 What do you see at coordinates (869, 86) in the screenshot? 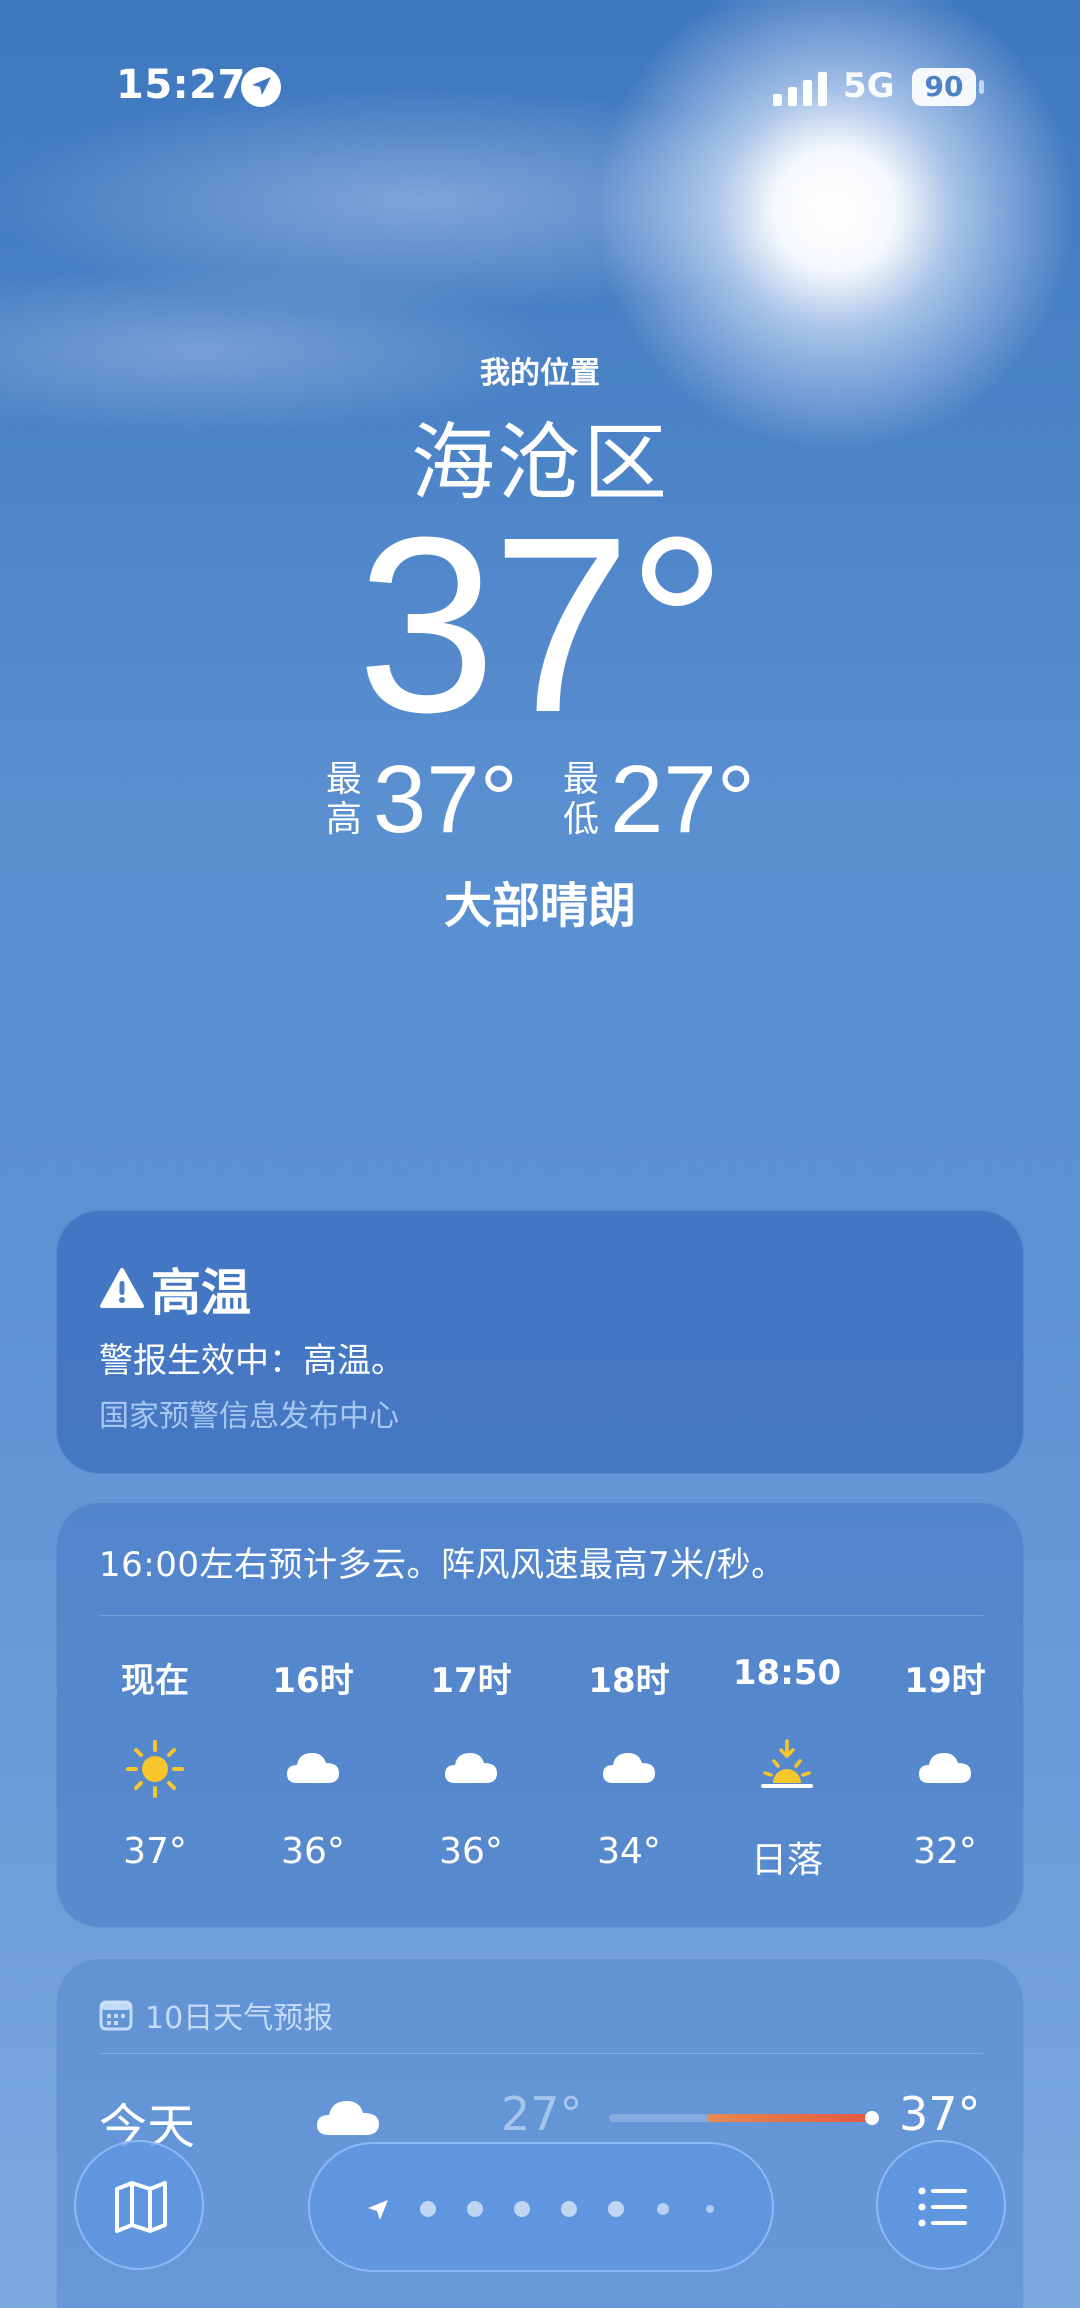
I see `network-type: 5G` at bounding box center [869, 86].